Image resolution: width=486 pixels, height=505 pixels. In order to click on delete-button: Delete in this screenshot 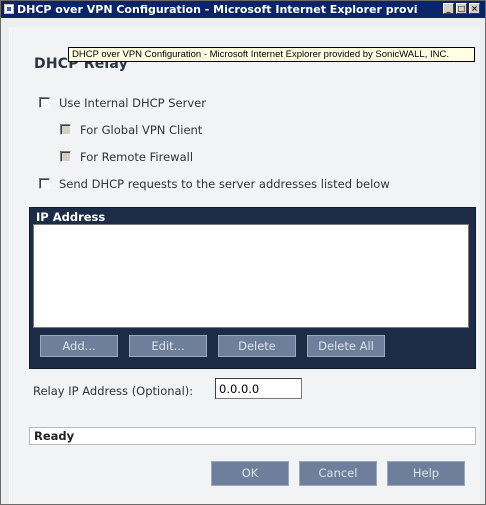, I will do `click(257, 346)`.